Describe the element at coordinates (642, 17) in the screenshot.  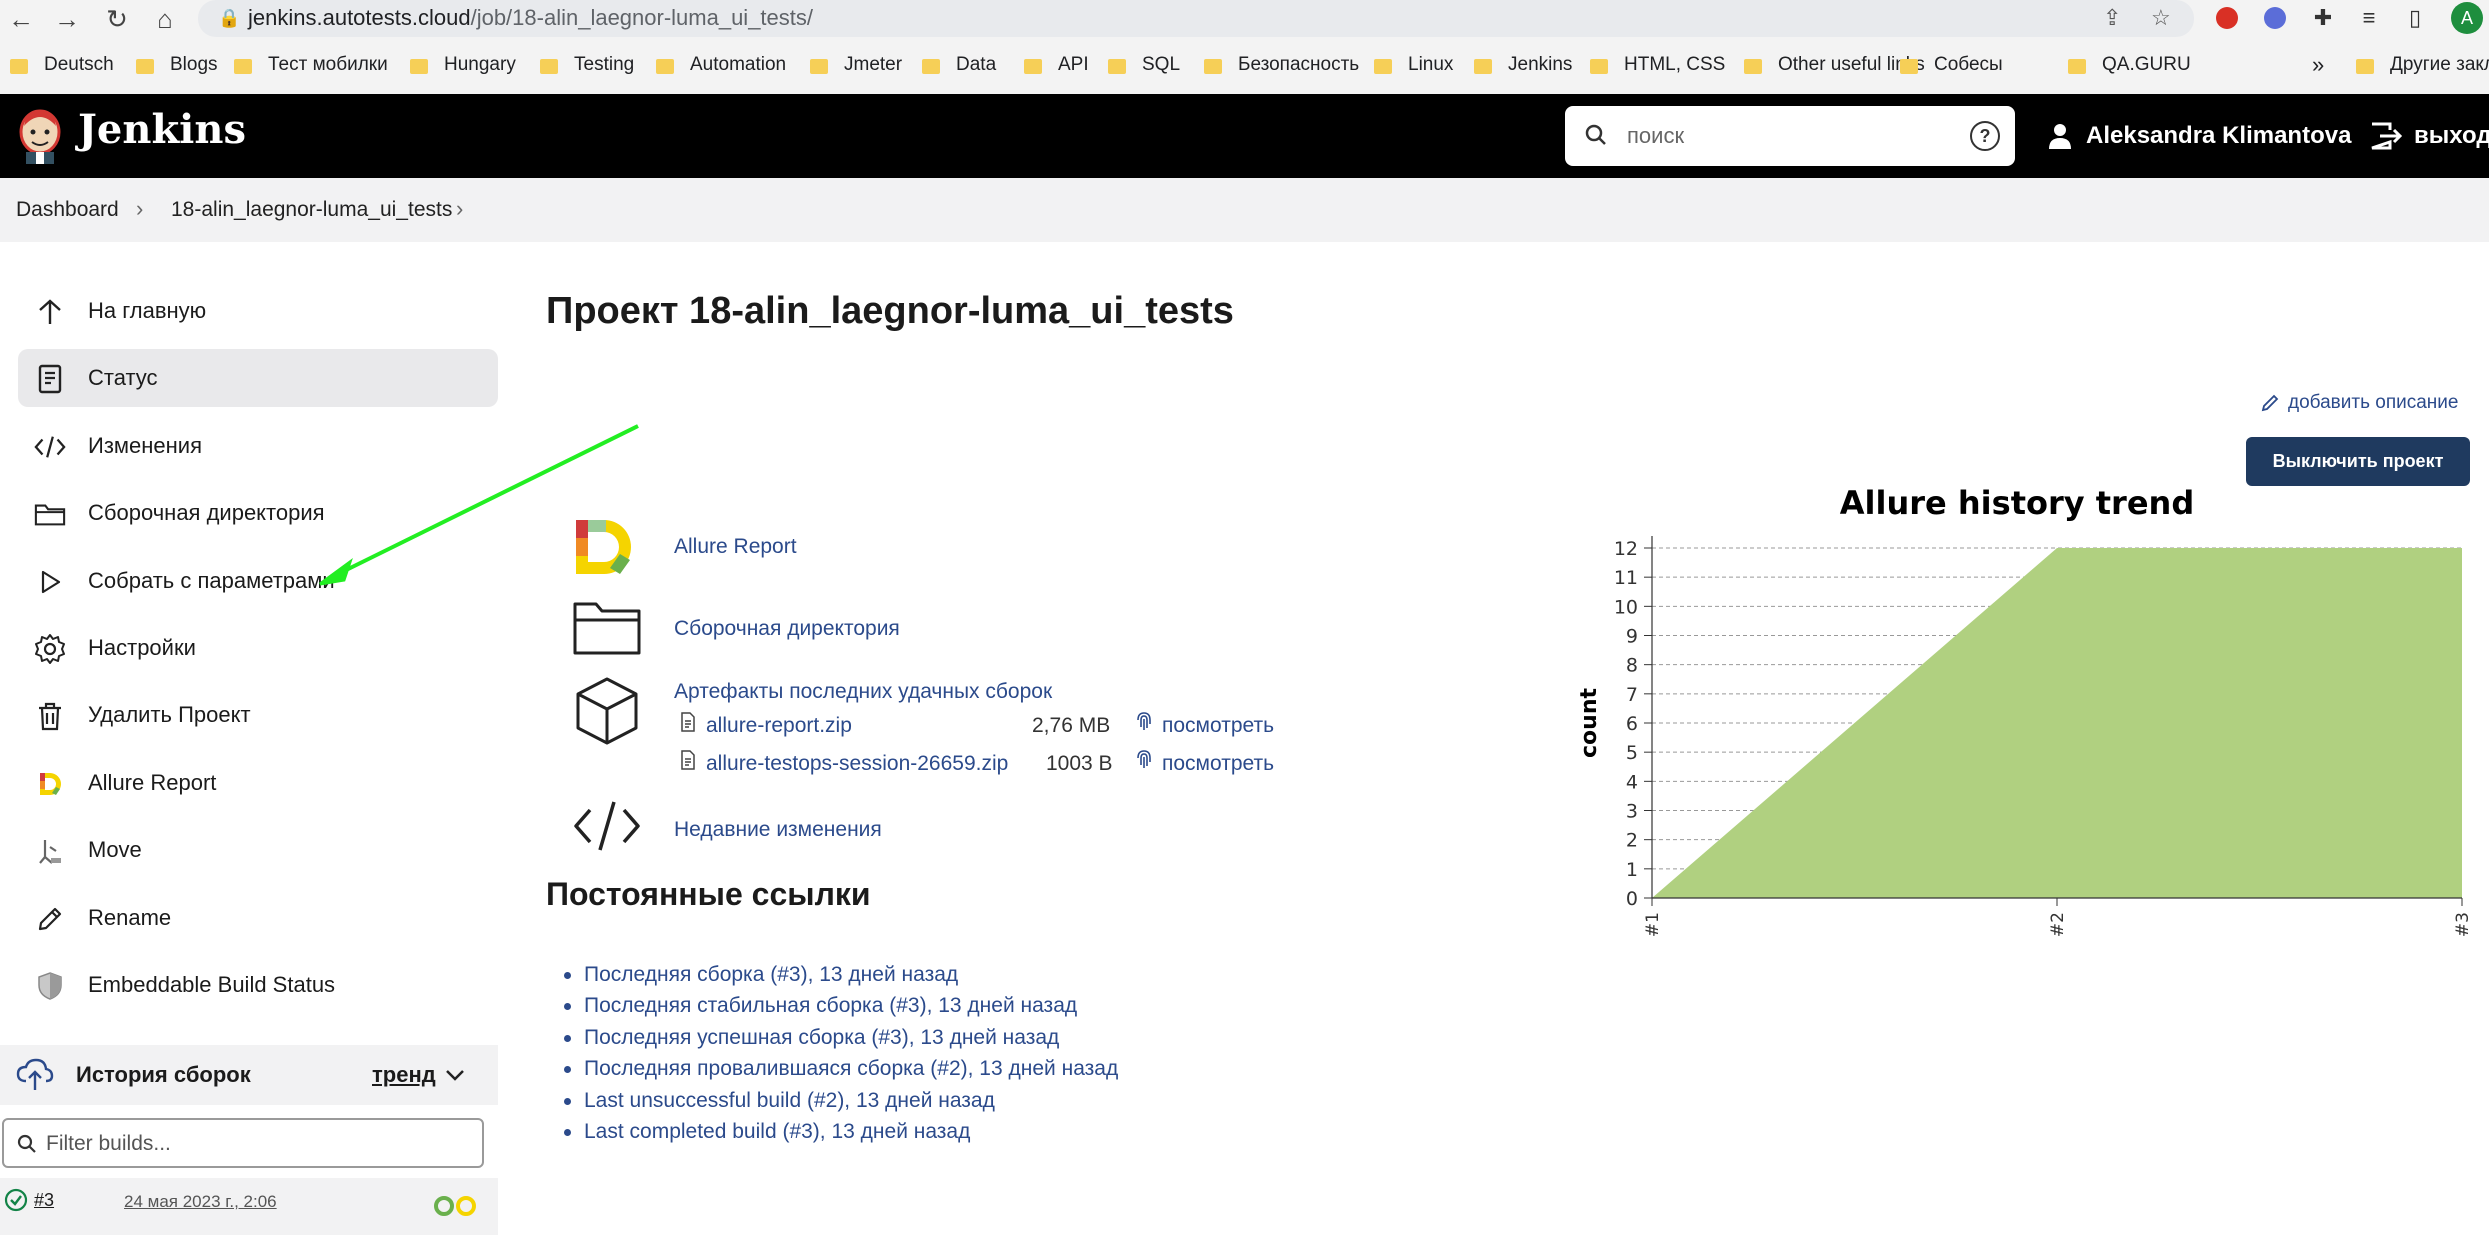
I see `url-path: /job/18-alin_laegnor-luma_ui_tests/` at that location.